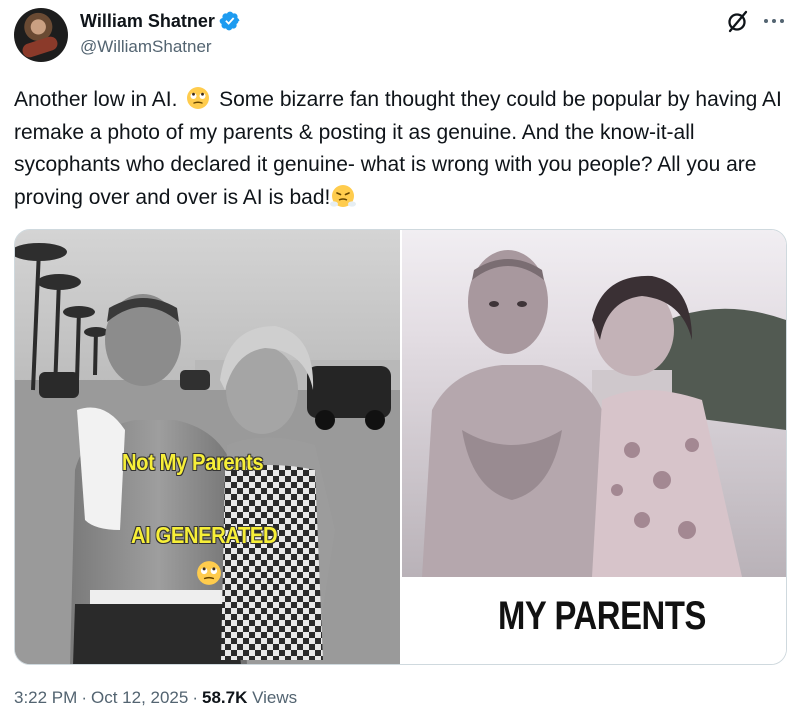 This screenshot has width=794, height=724. I want to click on tweet-meta: 3:22 PM · Oct 12, 2025 · 58.7K Views, so click(155, 698).